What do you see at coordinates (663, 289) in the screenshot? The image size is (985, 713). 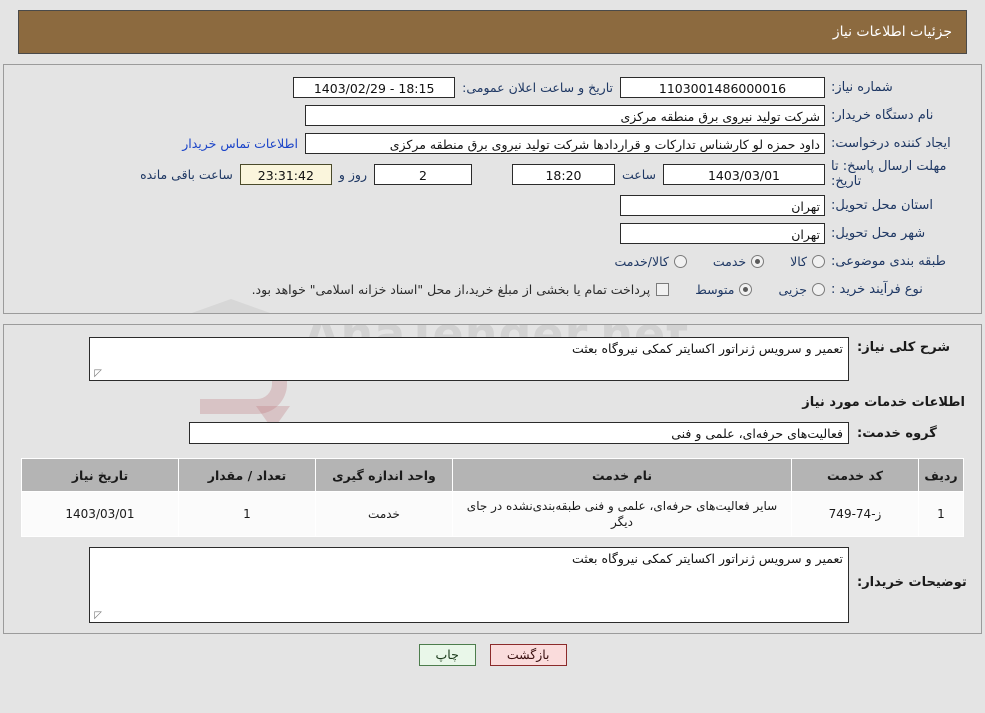 I see `checkbox-icon` at bounding box center [663, 289].